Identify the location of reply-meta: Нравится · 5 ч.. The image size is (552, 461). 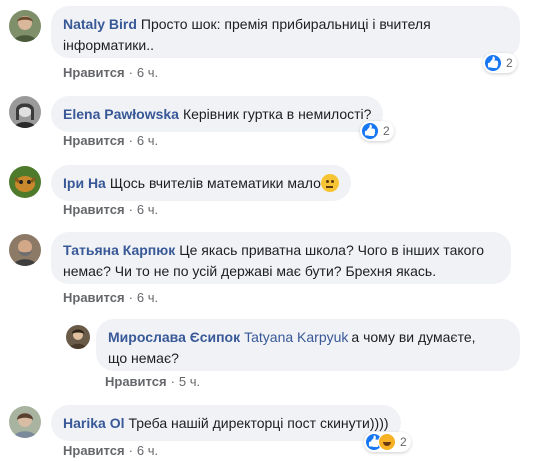
(152, 381).